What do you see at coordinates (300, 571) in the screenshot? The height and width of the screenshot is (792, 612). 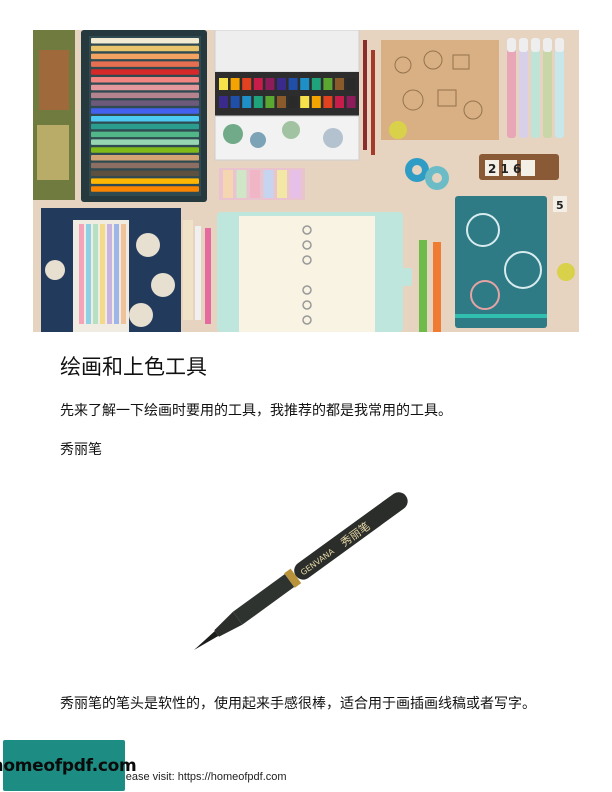 I see `brush-pen-illustration: GENVANA 秀丽笔` at bounding box center [300, 571].